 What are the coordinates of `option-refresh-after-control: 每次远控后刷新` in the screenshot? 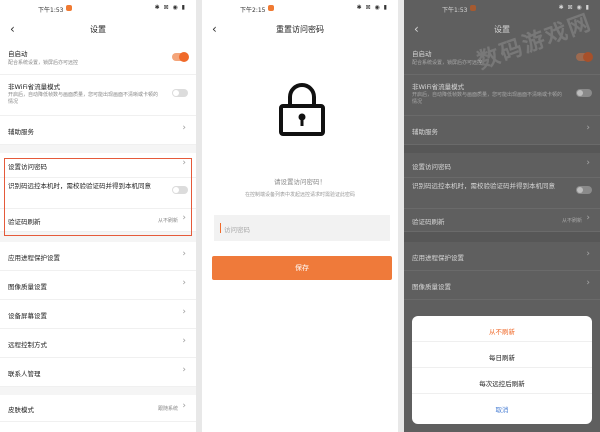 It's located at (502, 383).